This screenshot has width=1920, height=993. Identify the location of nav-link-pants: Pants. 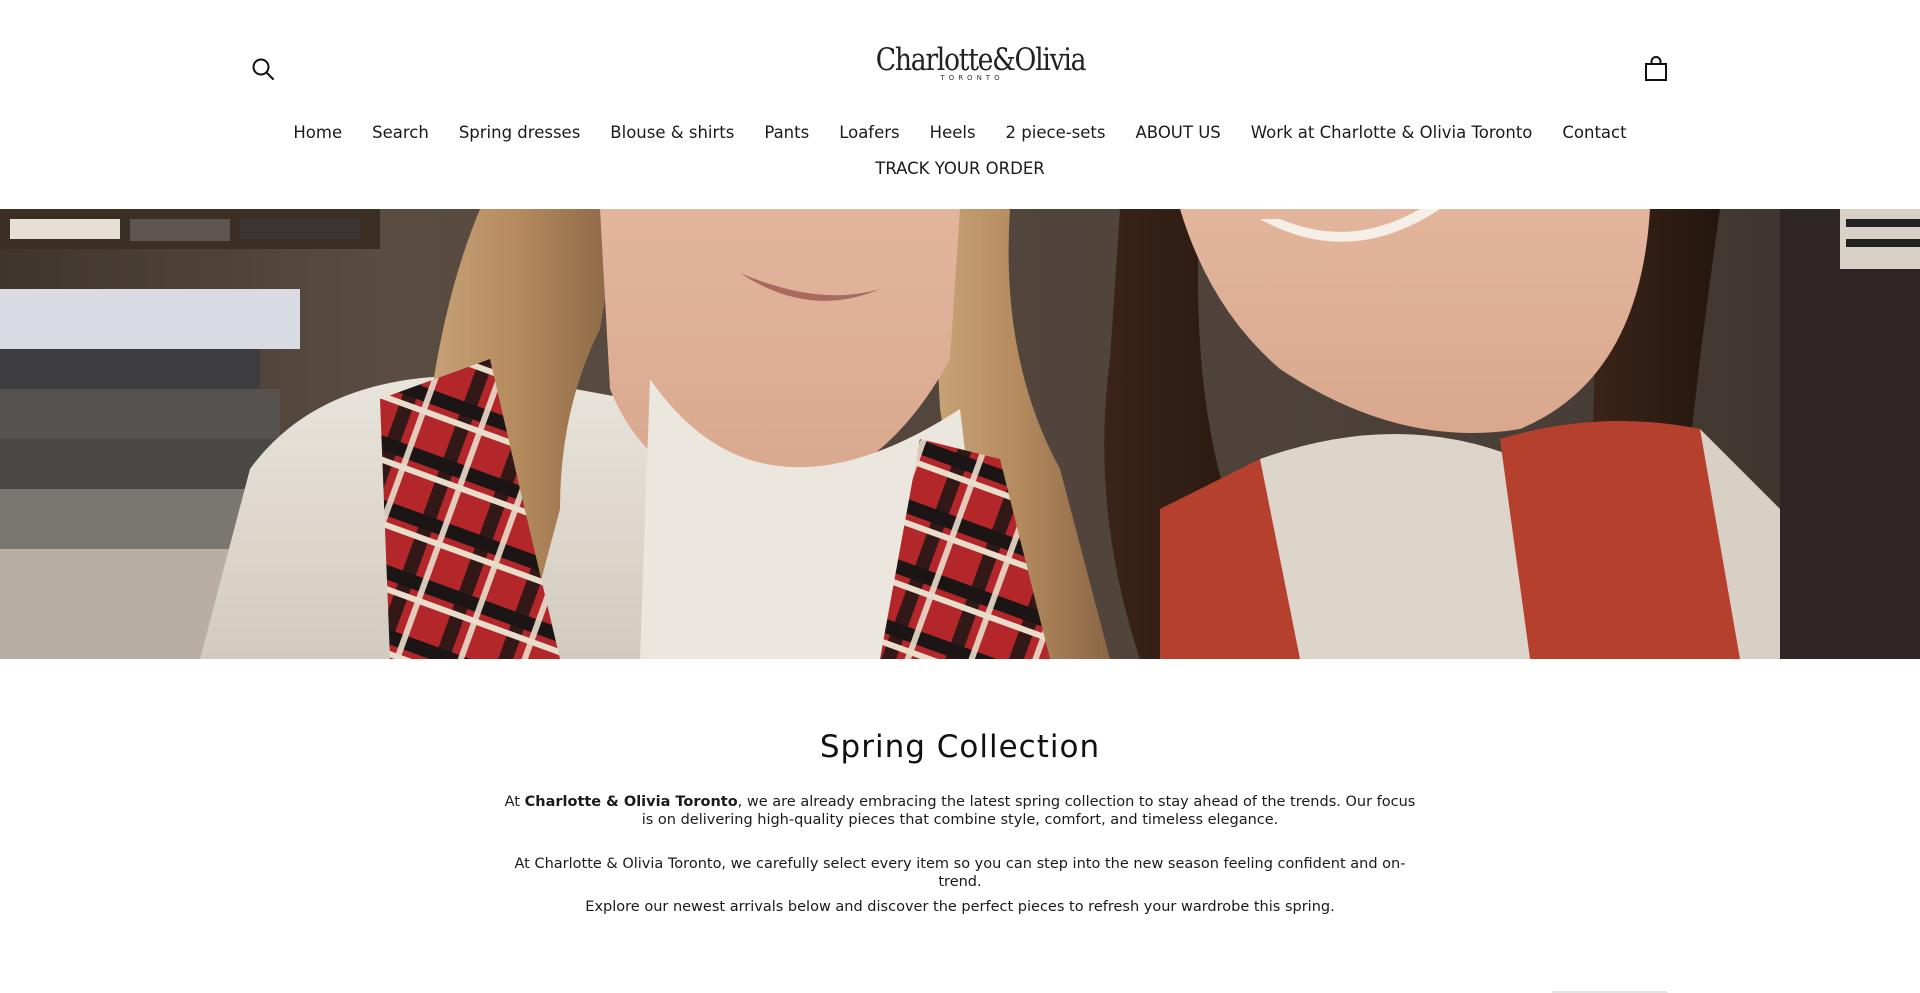
(786, 133).